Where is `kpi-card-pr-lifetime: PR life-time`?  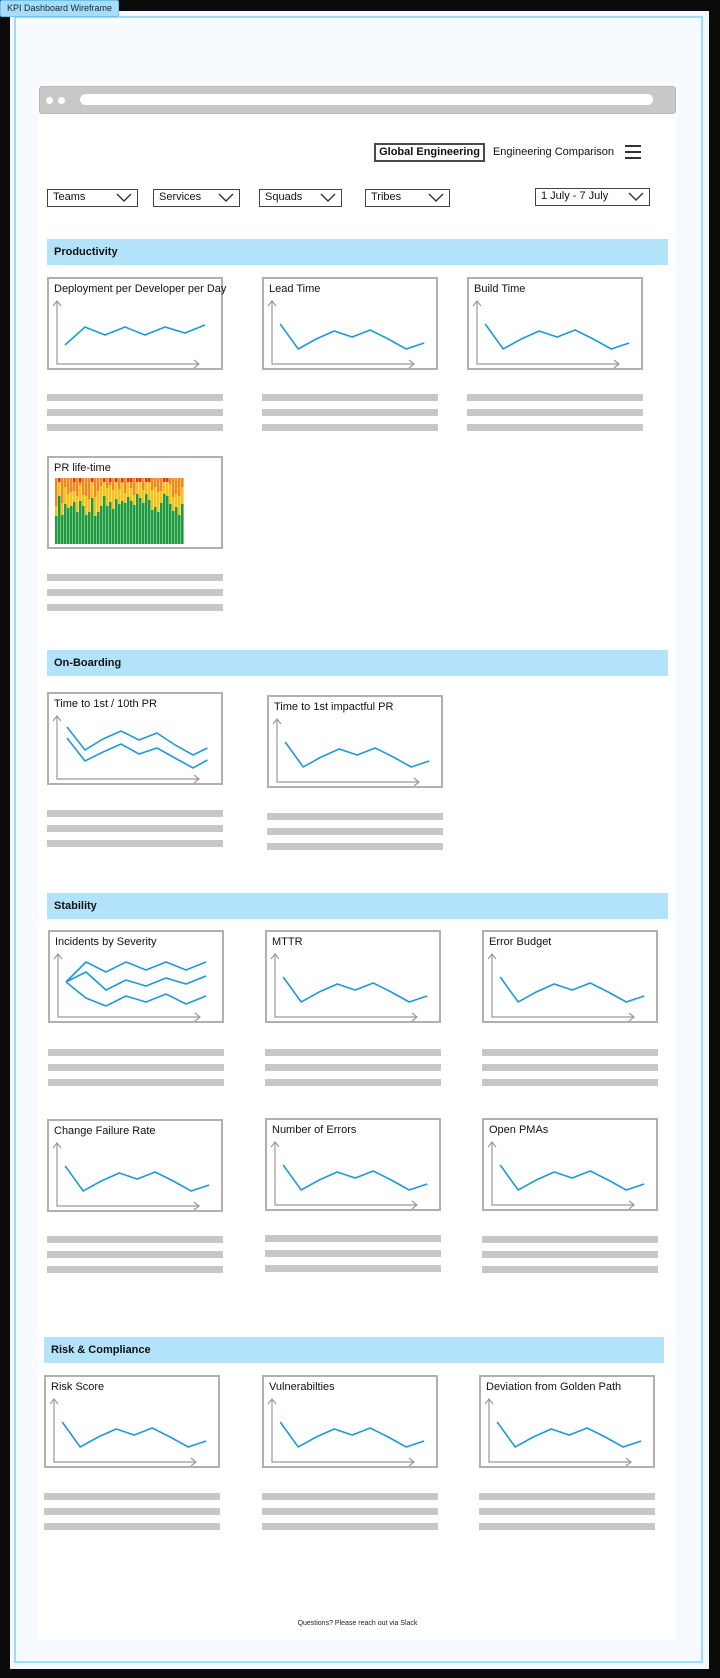
kpi-card-pr-lifetime: PR life-time is located at coordinates (135, 502).